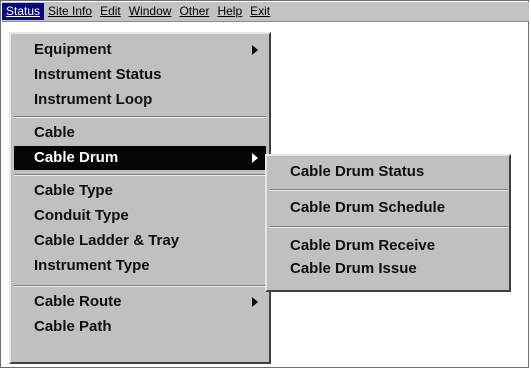 Image resolution: width=531 pixels, height=370 pixels. I want to click on menu-help: Help, so click(229, 11).